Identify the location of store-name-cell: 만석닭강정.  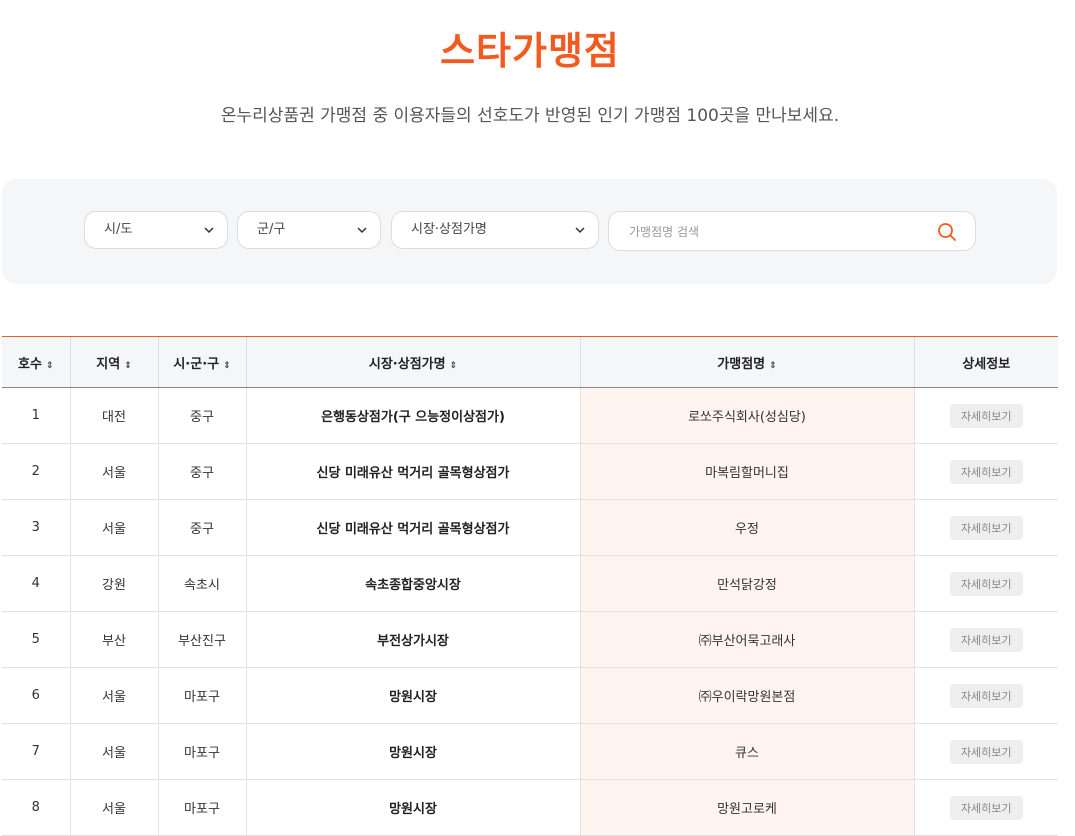
(747, 583).